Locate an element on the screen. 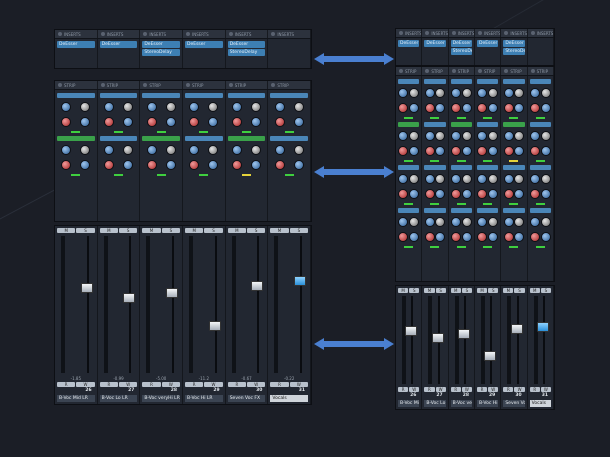 The height and width of the screenshot is (457, 610). channel-name: B-Voc Mid LR is located at coordinates (76, 398).